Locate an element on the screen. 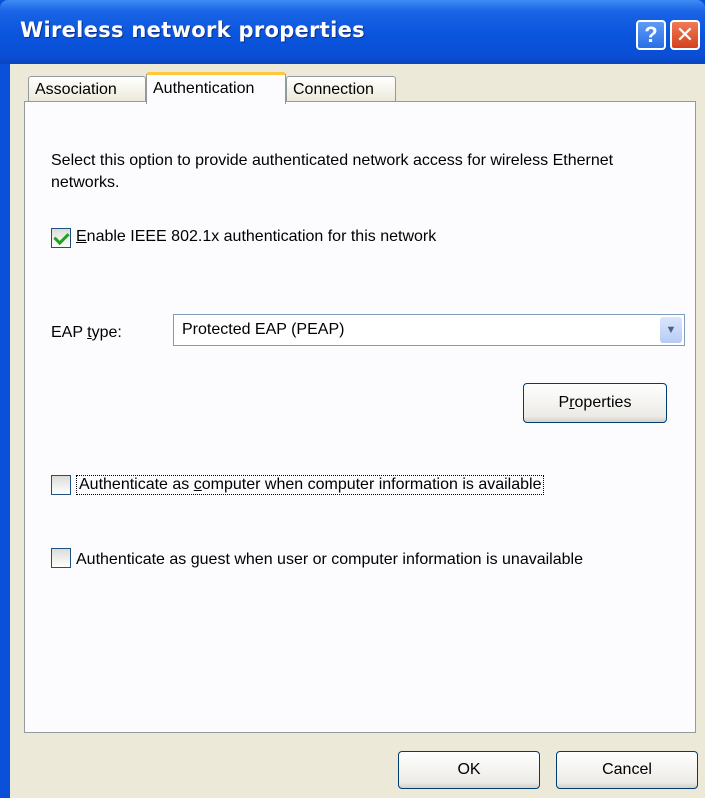  tab-authentication: Authentication is located at coordinates (216, 88).